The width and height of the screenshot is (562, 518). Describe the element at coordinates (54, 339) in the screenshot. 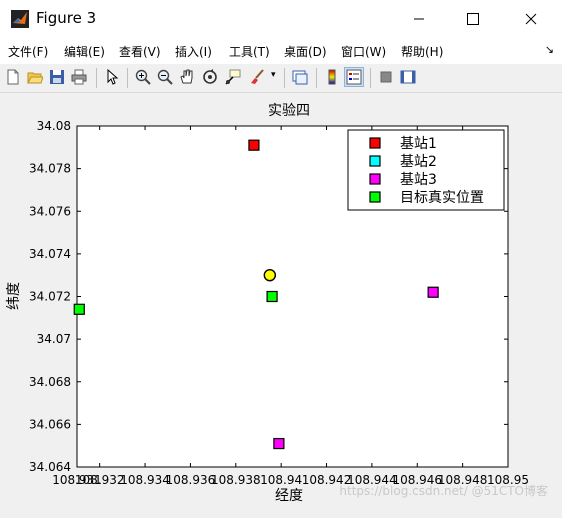

I see `y-tick-label: 34.07` at that location.